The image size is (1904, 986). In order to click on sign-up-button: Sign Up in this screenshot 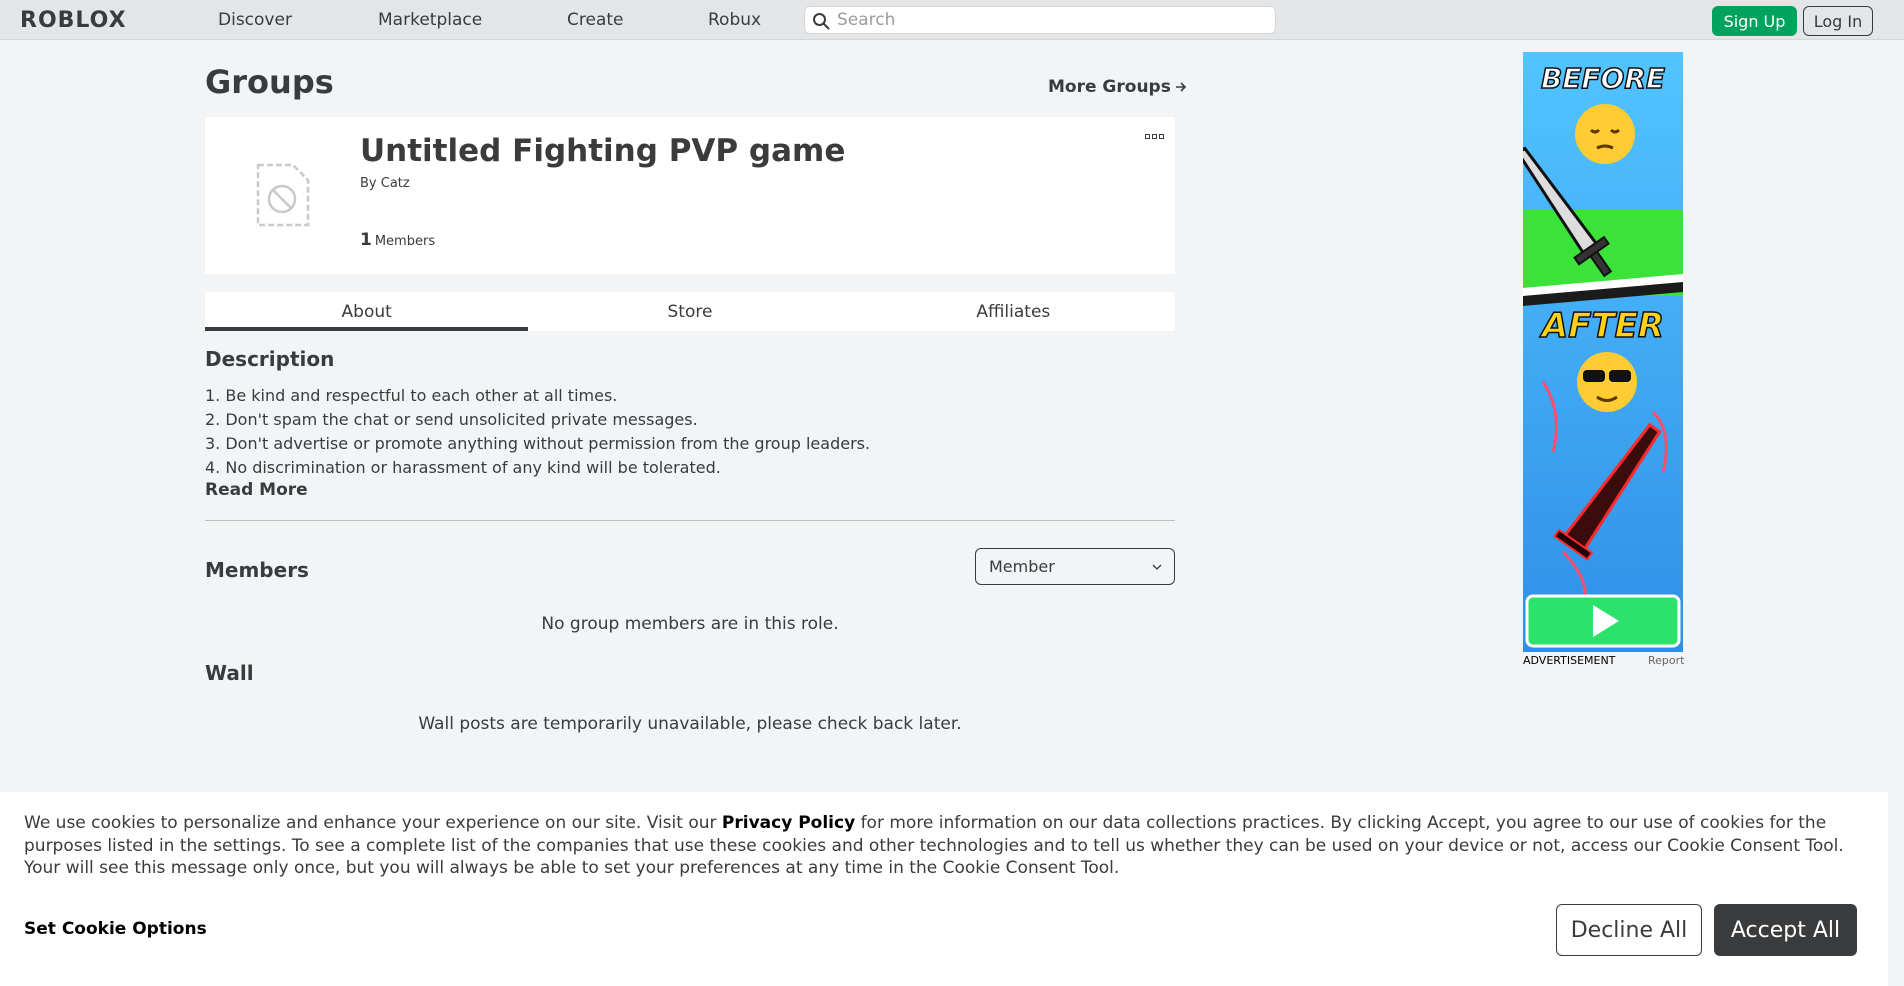, I will do `click(1754, 21)`.